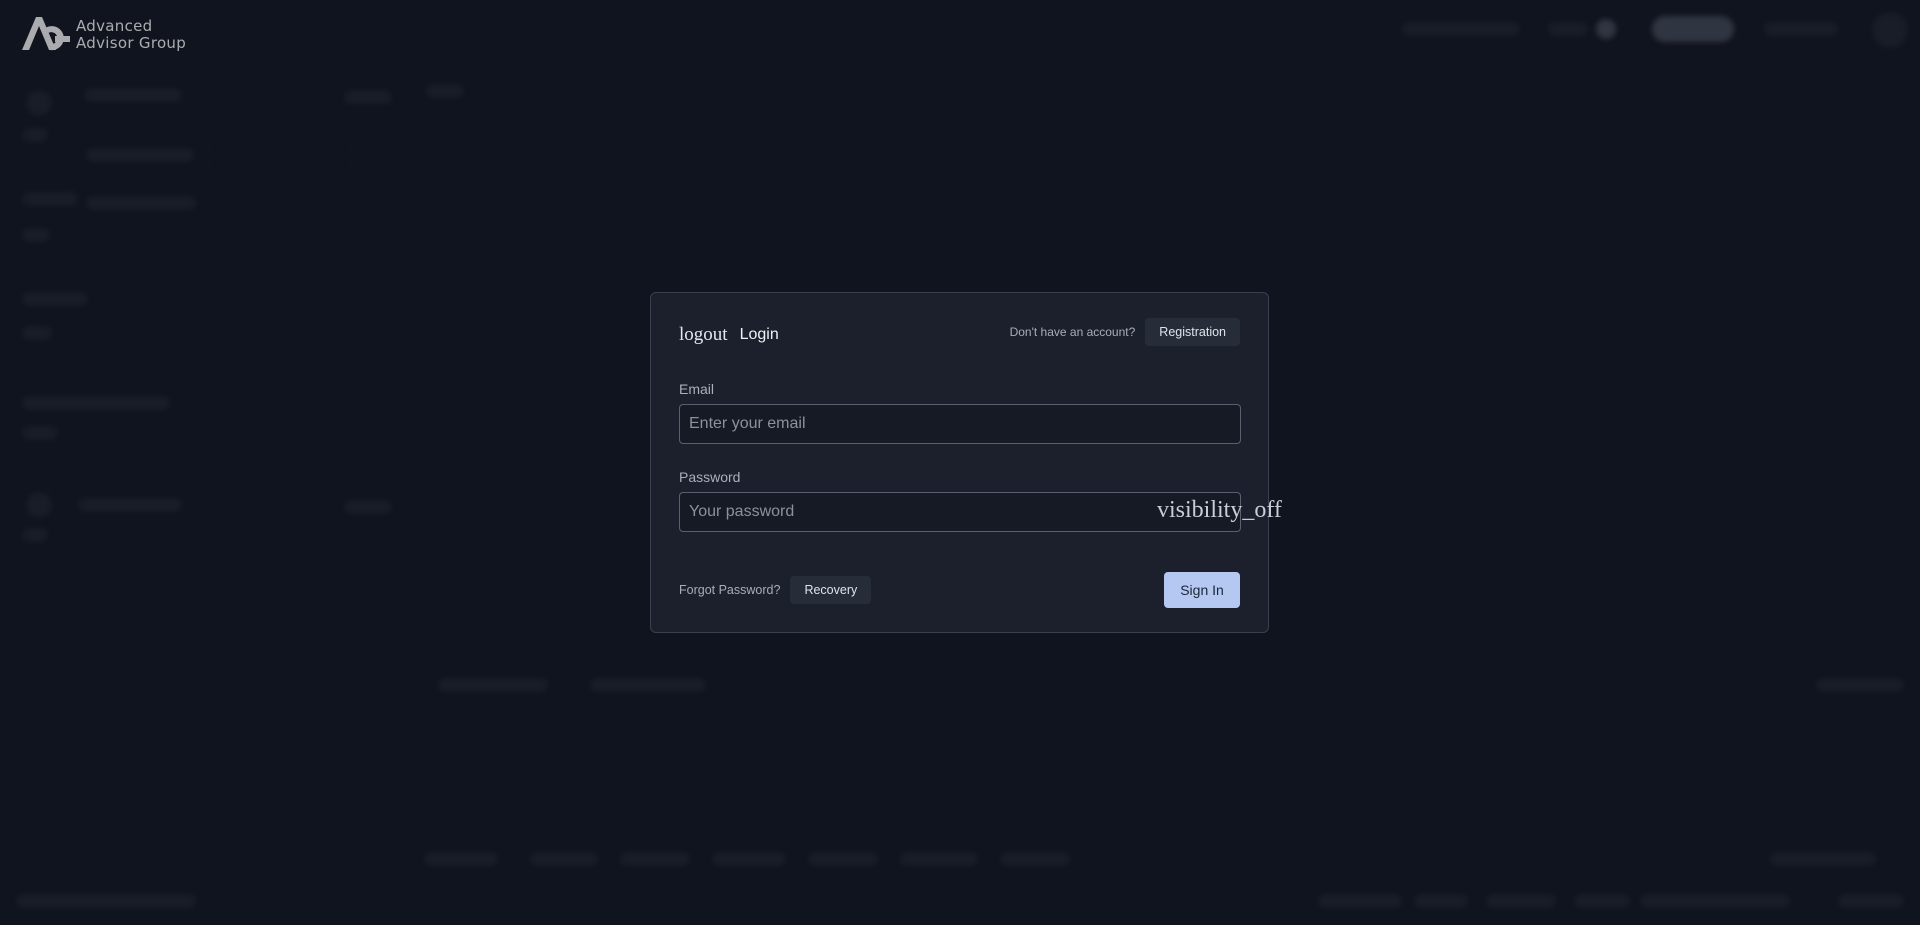 Image resolution: width=1920 pixels, height=925 pixels. I want to click on sign-in-button: Sign In, so click(1202, 590).